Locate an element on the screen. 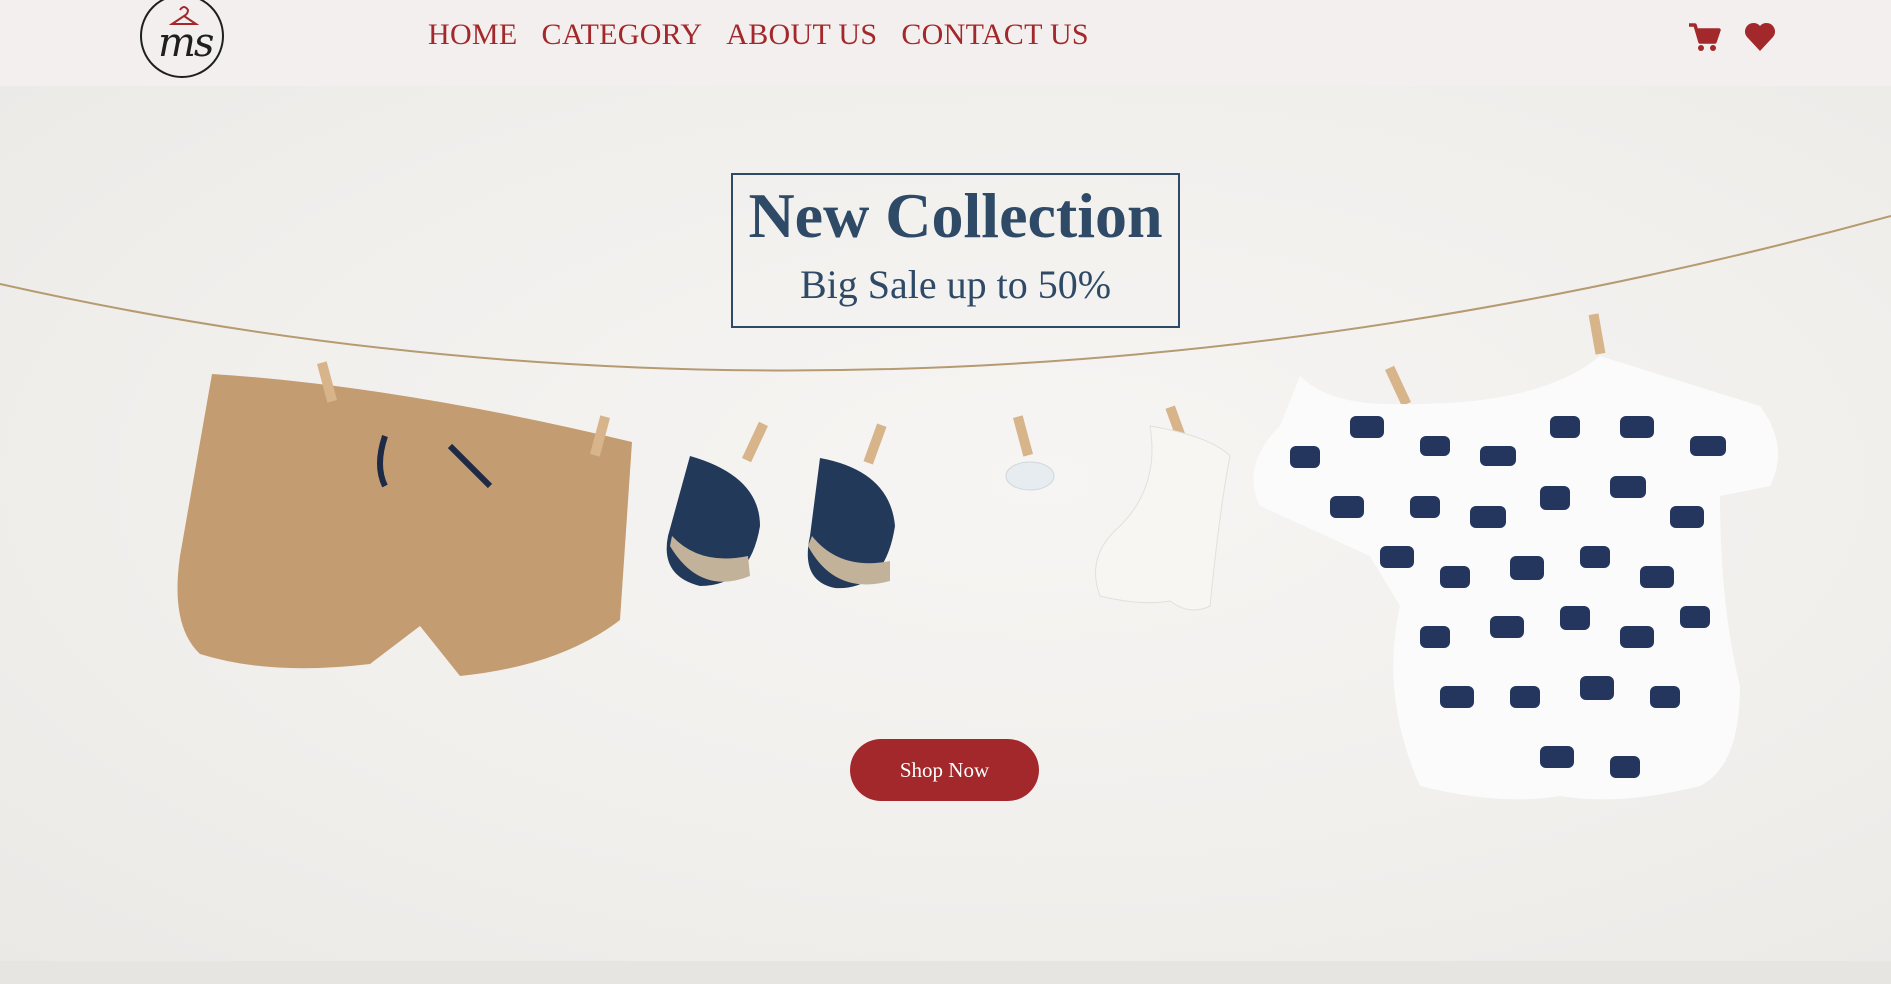 This screenshot has width=1891, height=984. nav-home: HOME is located at coordinates (473, 35).